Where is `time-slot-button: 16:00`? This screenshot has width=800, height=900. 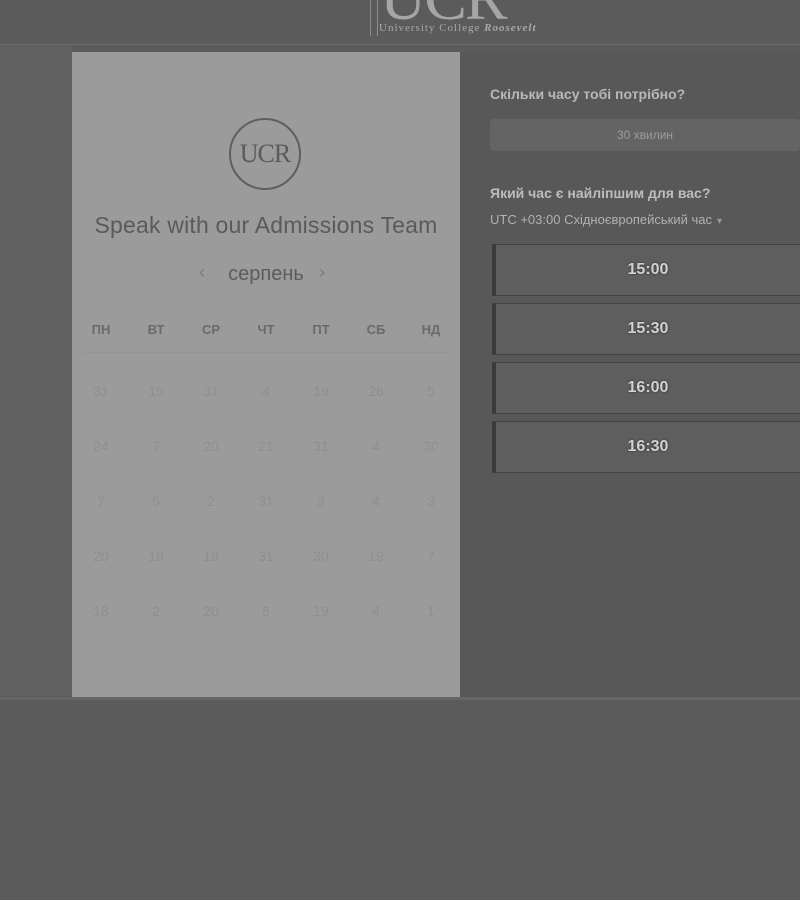 time-slot-button: 16:00 is located at coordinates (646, 388).